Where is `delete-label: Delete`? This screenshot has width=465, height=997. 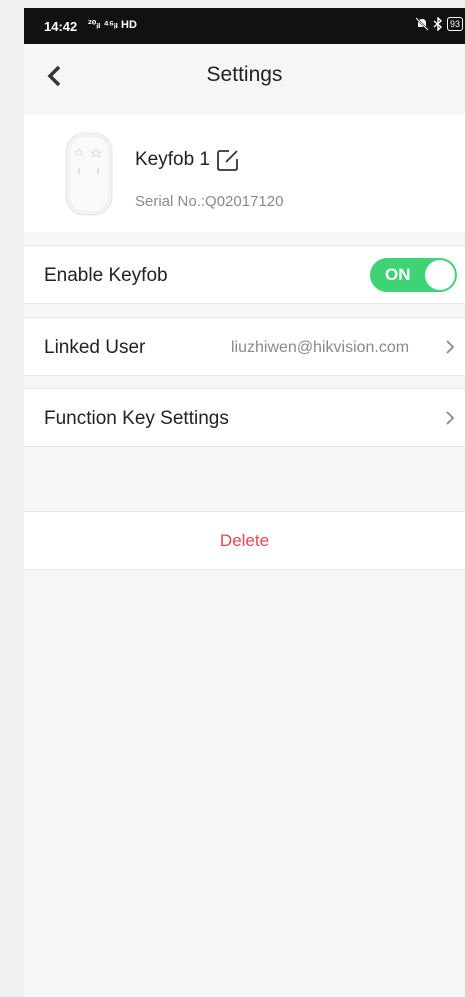
delete-label: Delete is located at coordinates (244, 540).